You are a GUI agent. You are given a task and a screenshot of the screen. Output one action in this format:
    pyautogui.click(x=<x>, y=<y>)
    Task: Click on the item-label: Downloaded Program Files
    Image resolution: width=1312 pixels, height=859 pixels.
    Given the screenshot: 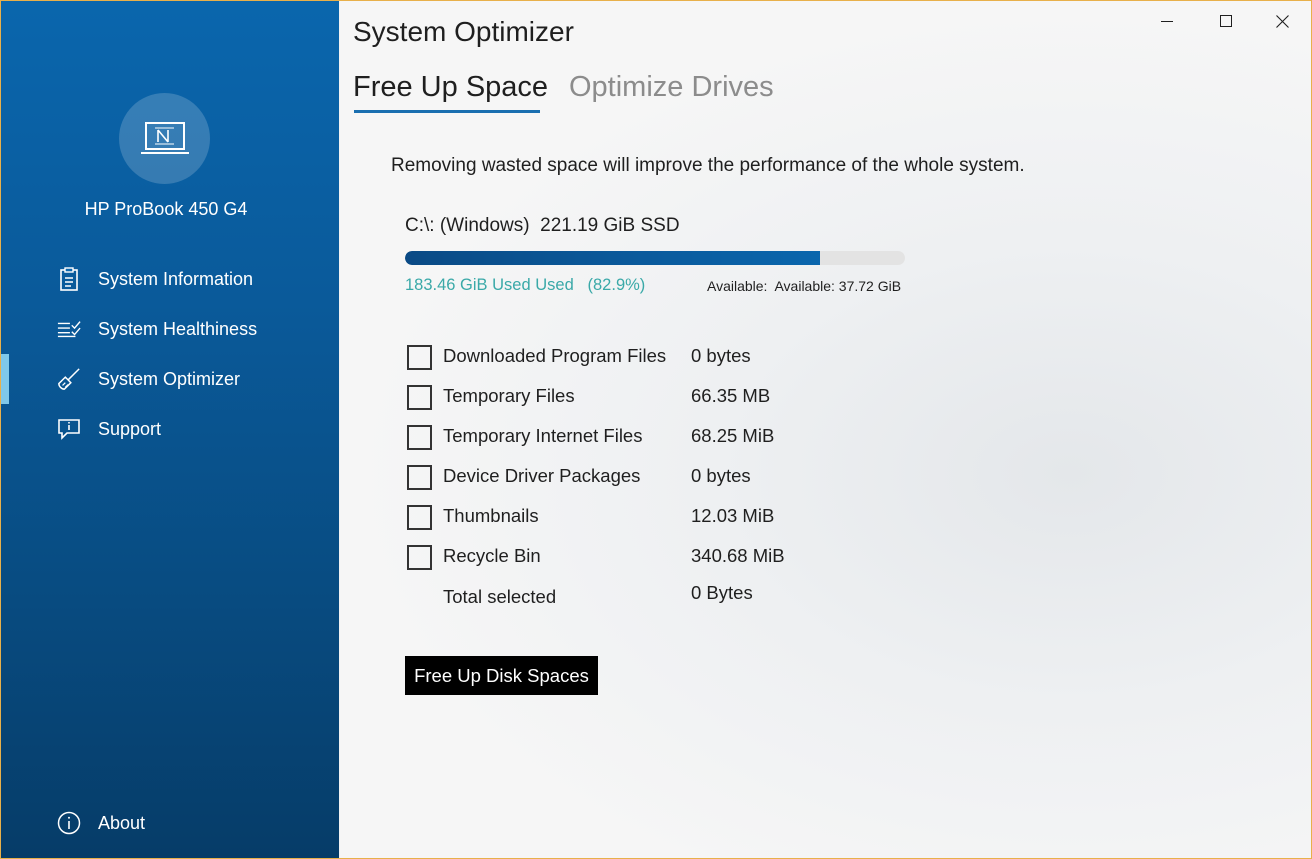 What is the action you would take?
    pyautogui.click(x=555, y=355)
    